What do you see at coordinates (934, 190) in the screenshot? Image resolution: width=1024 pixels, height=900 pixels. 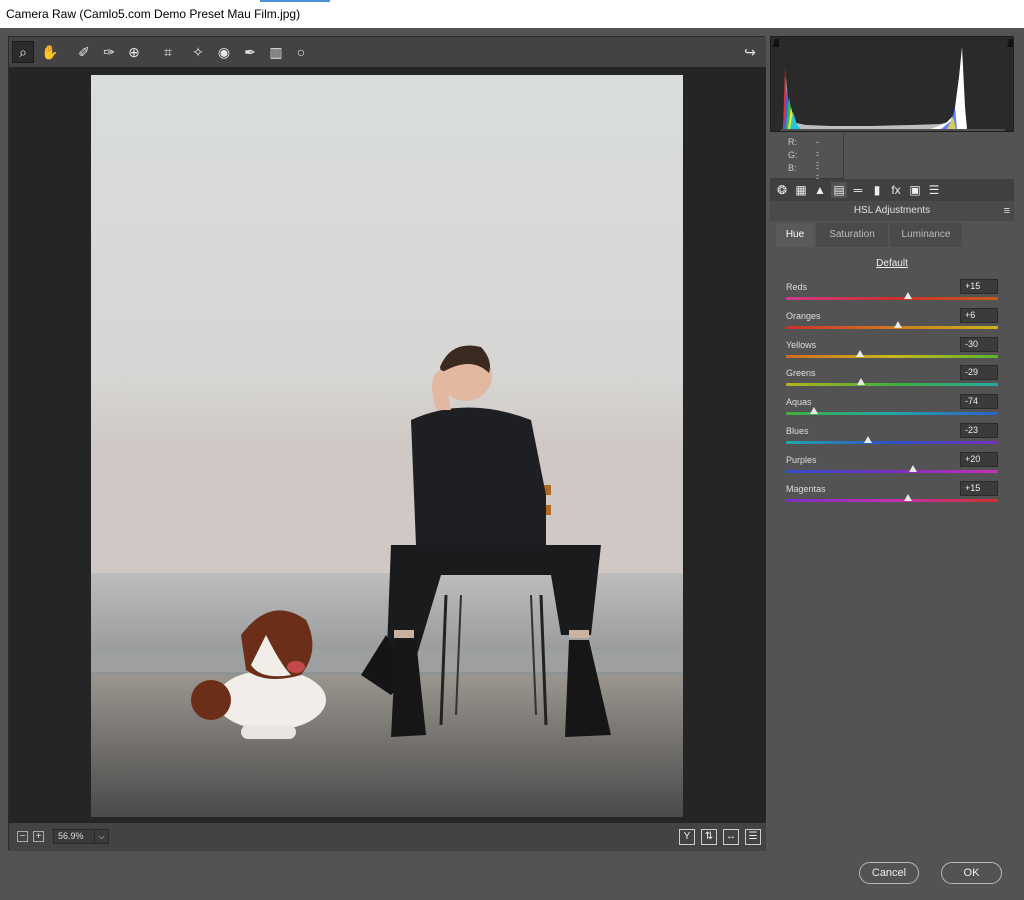 I see `presets-icon: ☰` at bounding box center [934, 190].